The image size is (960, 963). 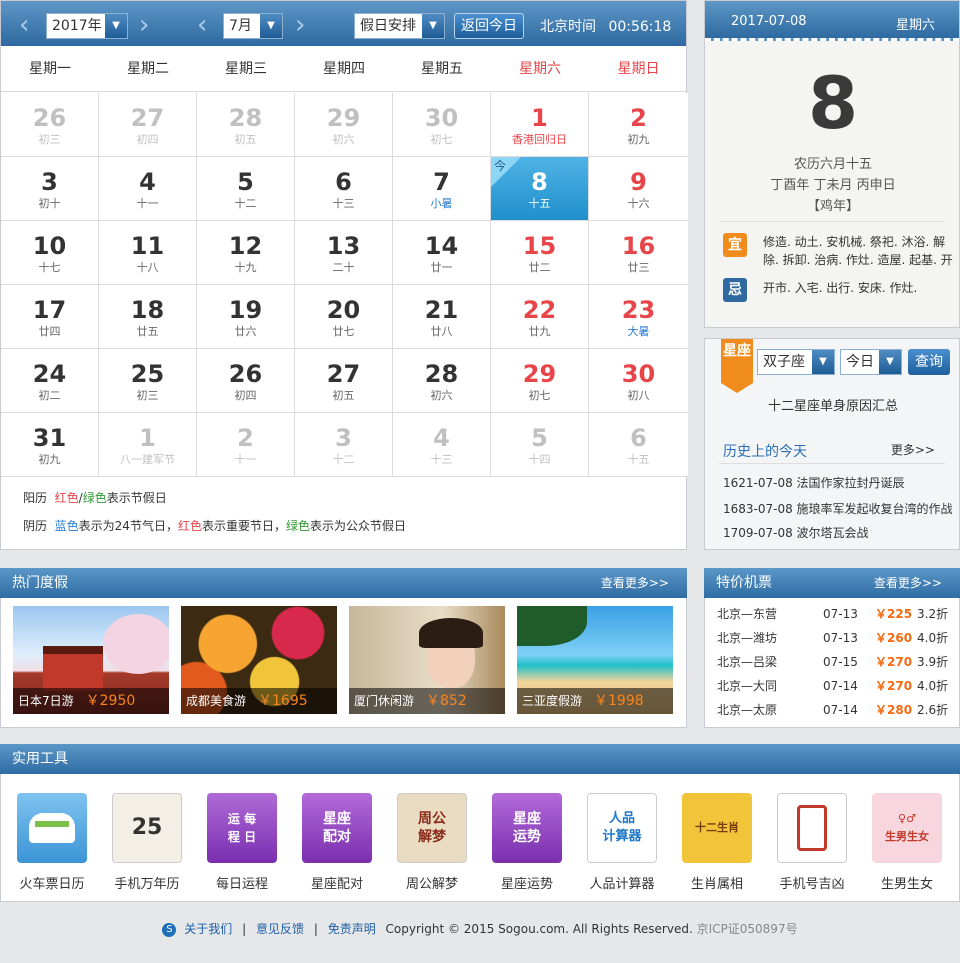 I want to click on ticket-row: 北京—东营 07-13 ￥225 3.2折, so click(x=832, y=614).